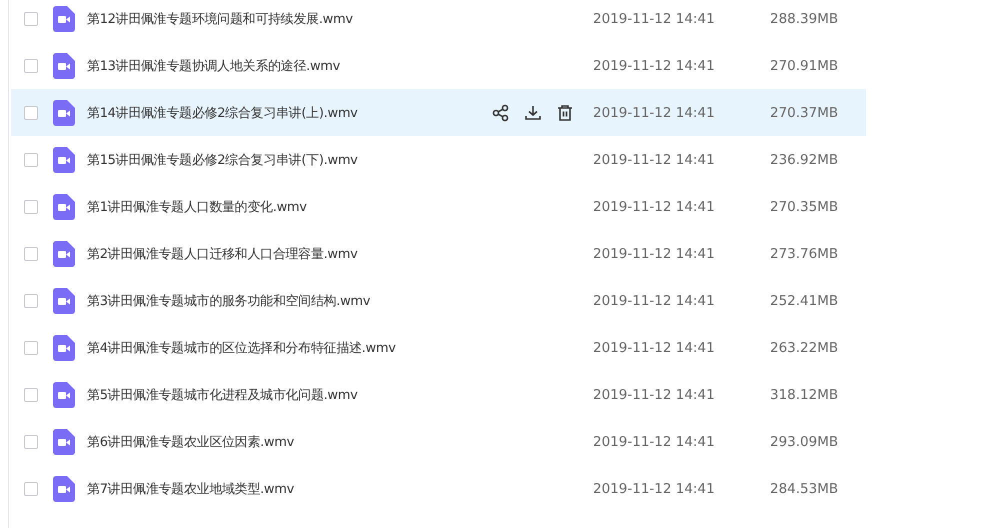 The width and height of the screenshot is (1000, 528). Describe the element at coordinates (805, 112) in the screenshot. I see `file-size: 270.37MB` at that location.